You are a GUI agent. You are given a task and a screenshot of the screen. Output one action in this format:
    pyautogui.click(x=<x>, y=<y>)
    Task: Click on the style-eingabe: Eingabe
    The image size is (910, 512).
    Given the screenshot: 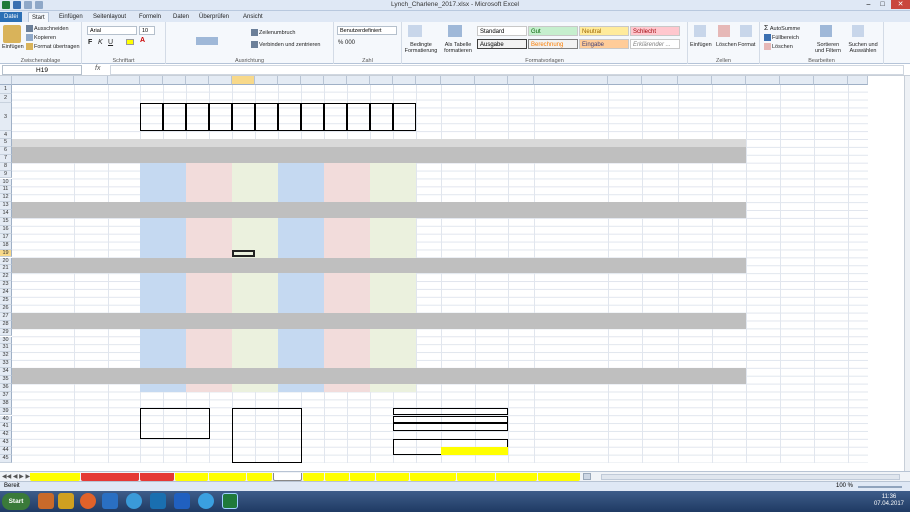 What is the action you would take?
    pyautogui.click(x=604, y=44)
    